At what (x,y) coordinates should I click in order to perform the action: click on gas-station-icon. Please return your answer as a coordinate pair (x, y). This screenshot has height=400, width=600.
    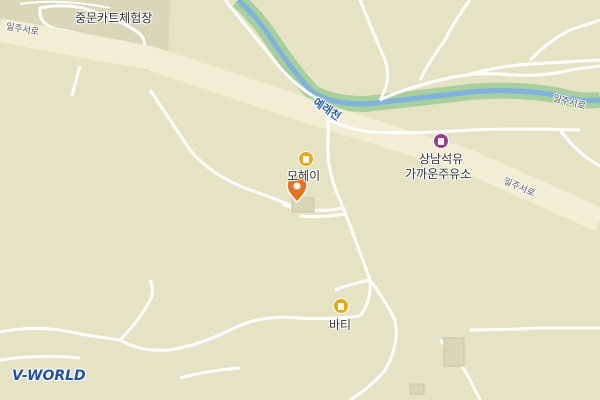
    Looking at the image, I should click on (441, 141).